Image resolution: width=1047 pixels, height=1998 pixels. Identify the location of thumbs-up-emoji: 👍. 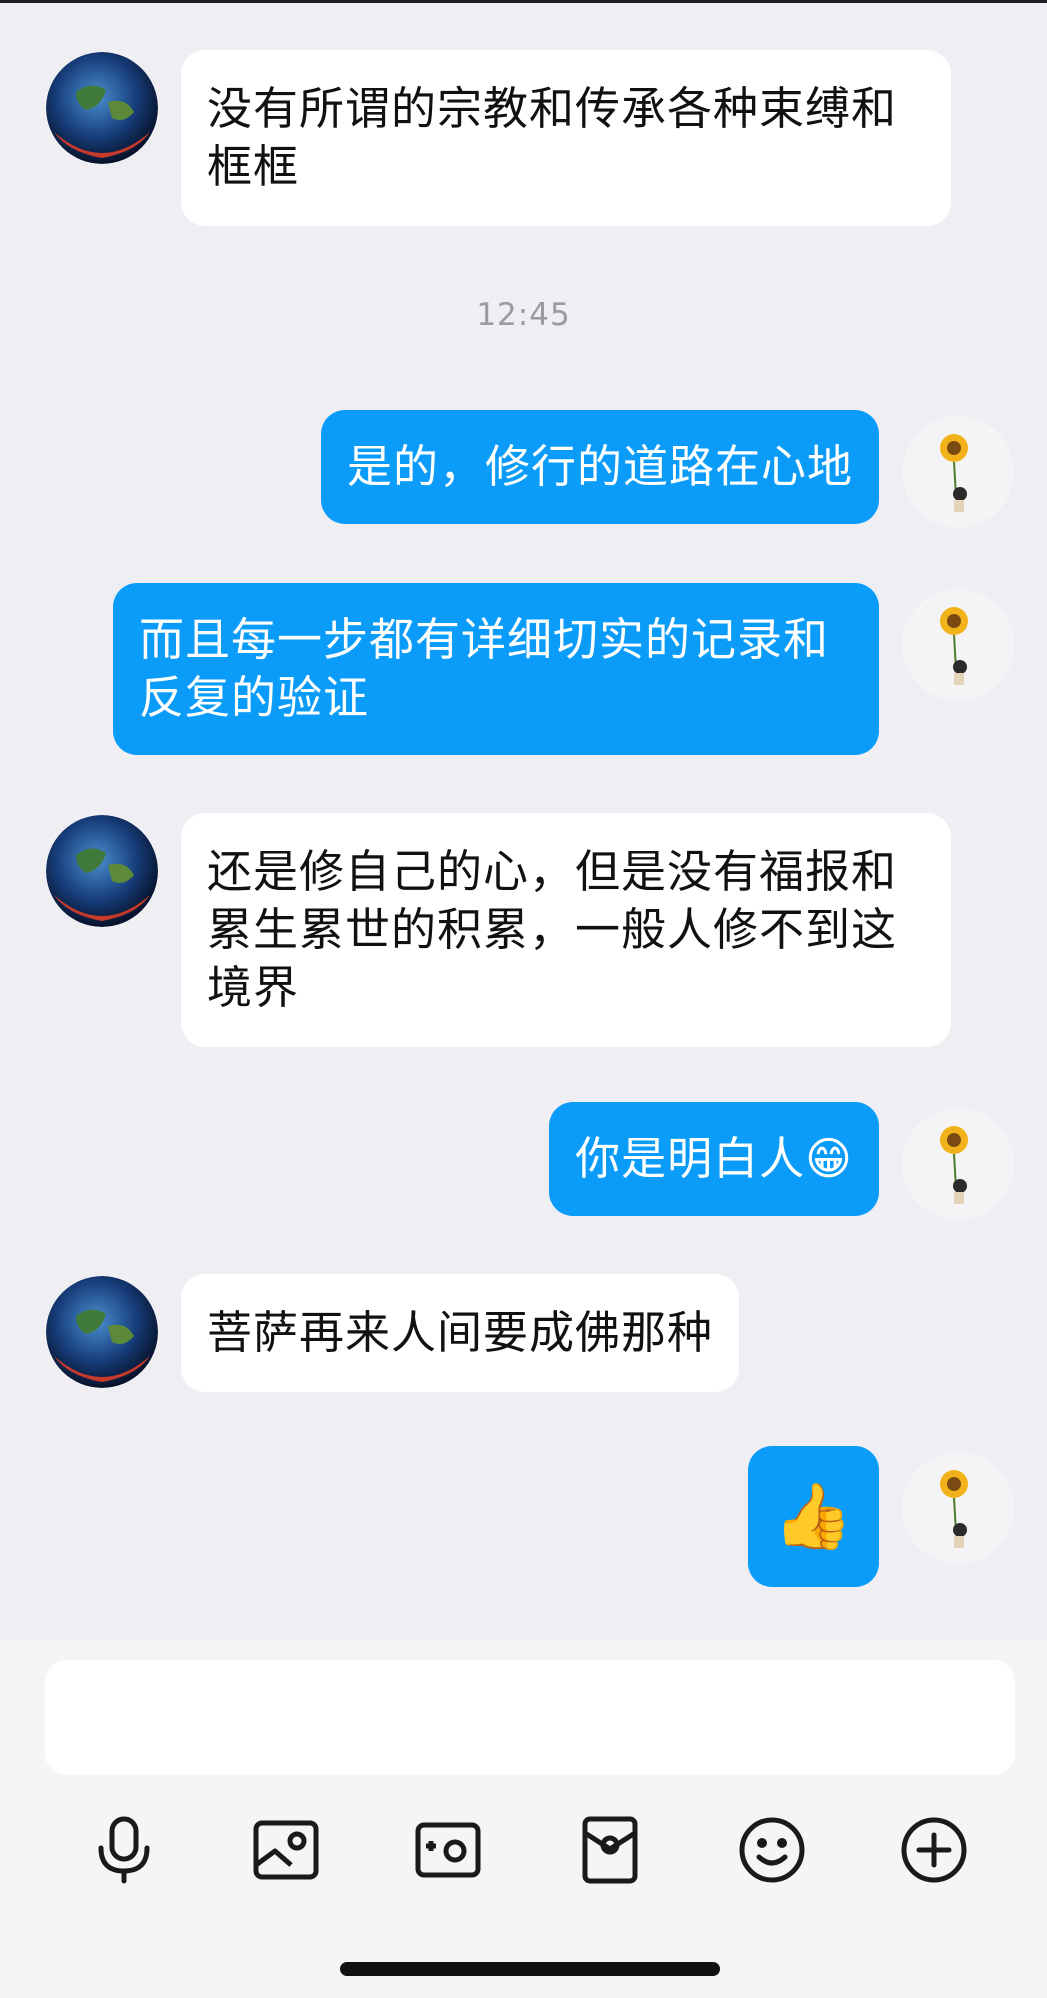
(813, 1516).